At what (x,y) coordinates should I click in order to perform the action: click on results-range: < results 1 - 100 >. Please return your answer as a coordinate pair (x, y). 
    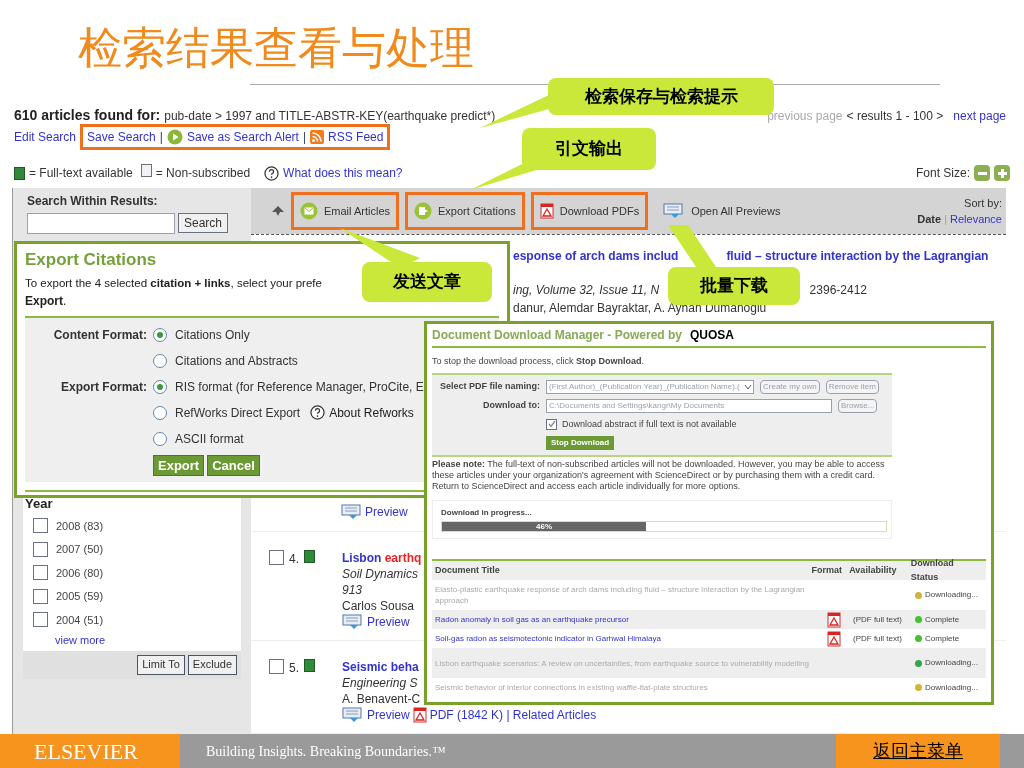
    Looking at the image, I should click on (895, 116).